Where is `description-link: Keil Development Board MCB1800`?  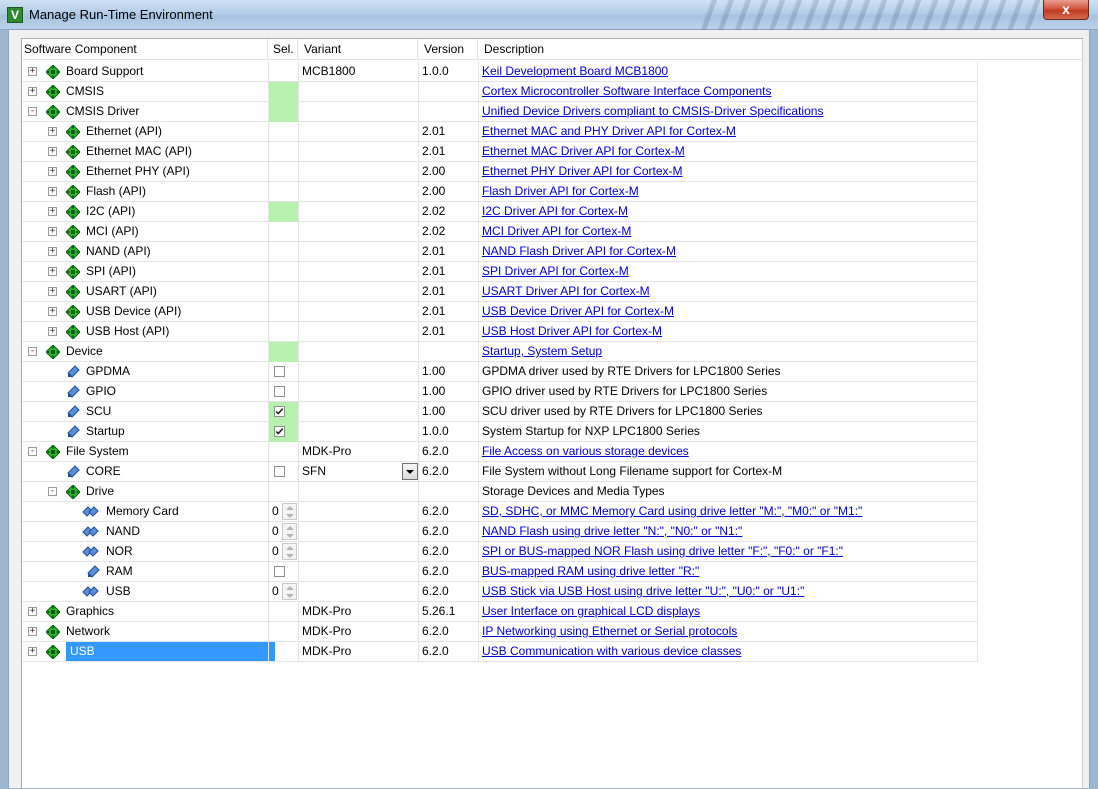 description-link: Keil Development Board MCB1800 is located at coordinates (575, 71).